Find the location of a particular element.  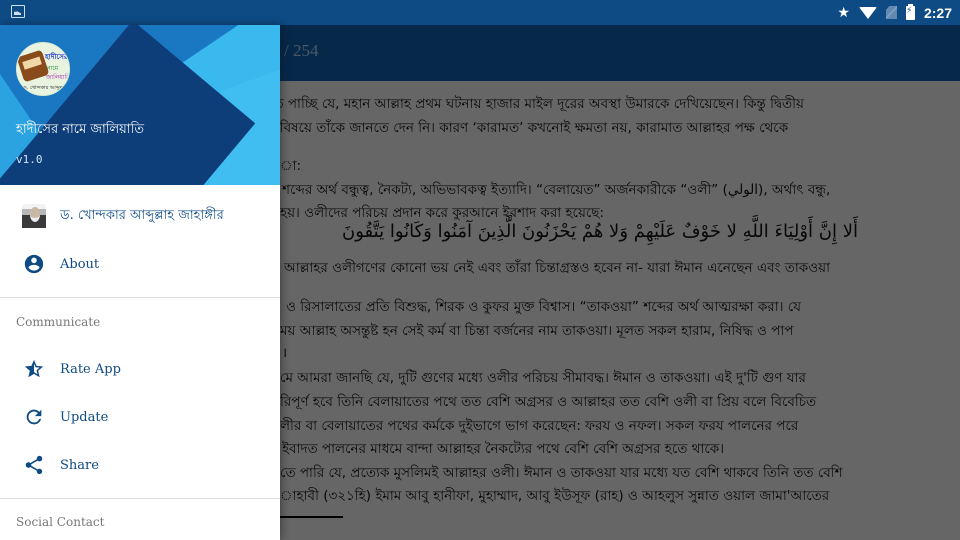

clock: 2:27 is located at coordinates (937, 12).